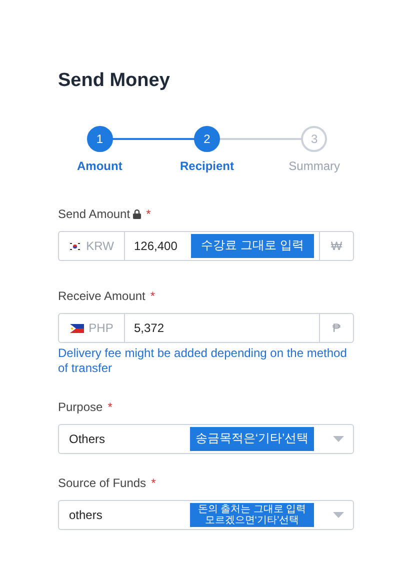  Describe the element at coordinates (100, 246) in the screenshot. I see `currency-code: KRW` at that location.